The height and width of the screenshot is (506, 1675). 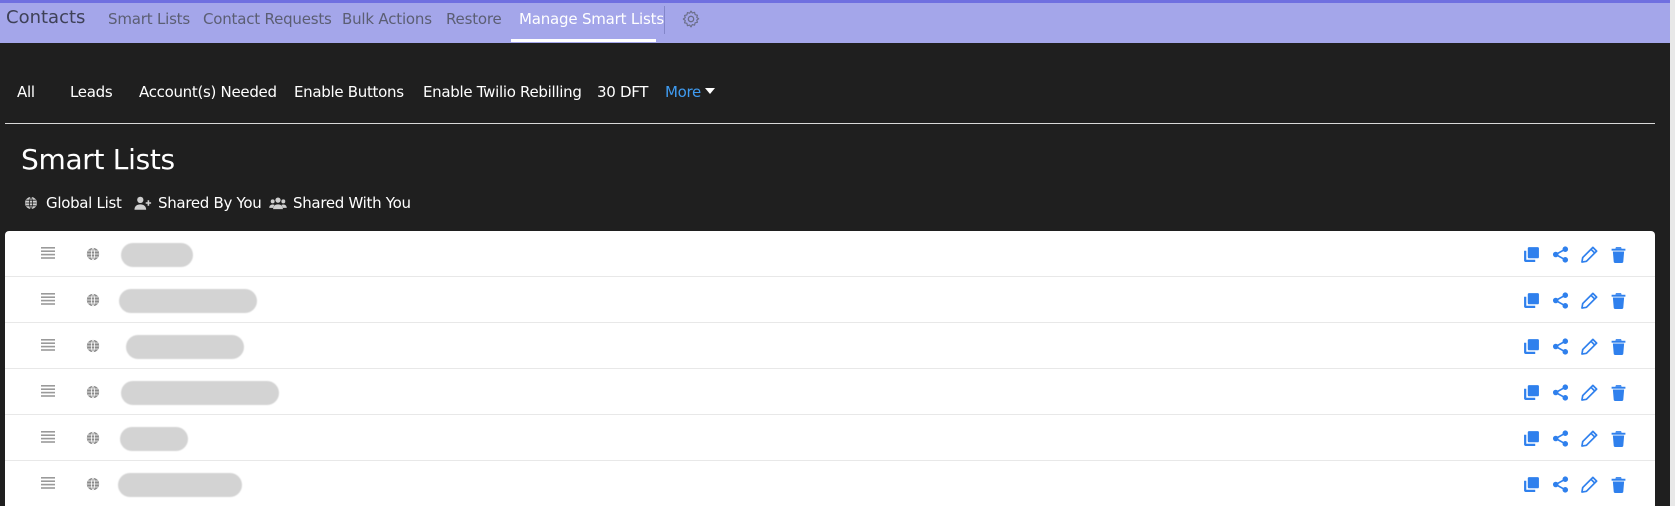 I want to click on nav-contact-requests: Contact Requests, so click(x=267, y=19).